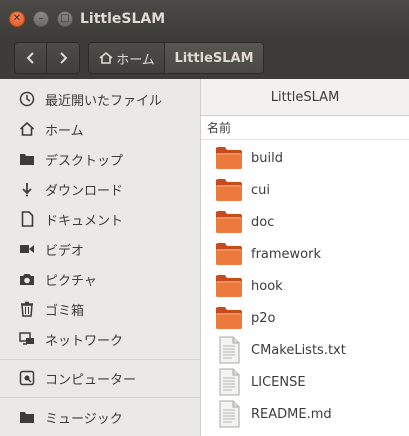 The width and height of the screenshot is (409, 436). I want to click on back-button, so click(31, 58).